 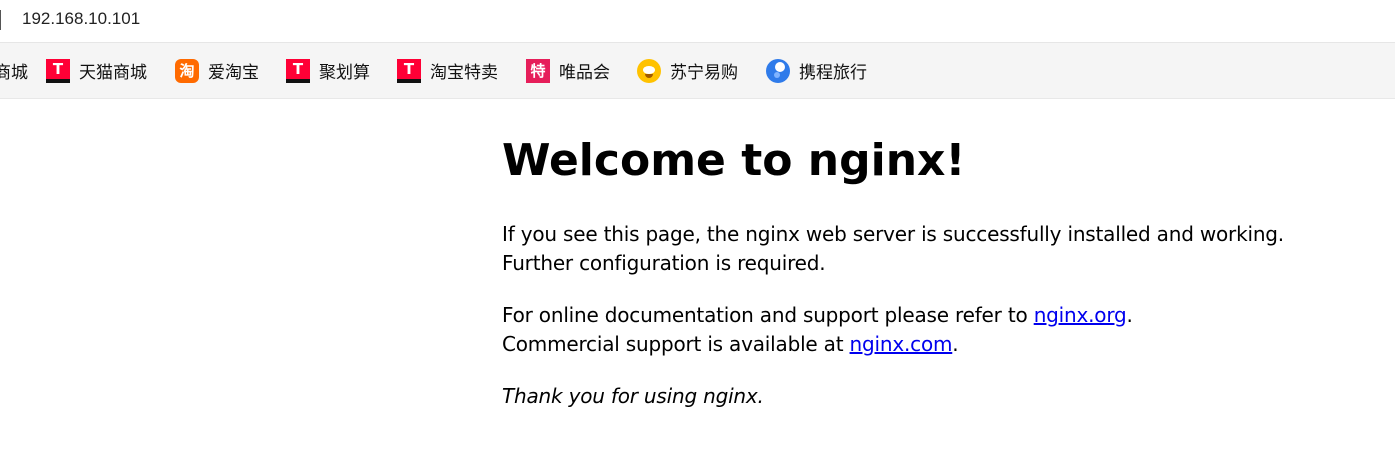 What do you see at coordinates (298, 70) in the screenshot?
I see `juhuasuan-icon: T` at bounding box center [298, 70].